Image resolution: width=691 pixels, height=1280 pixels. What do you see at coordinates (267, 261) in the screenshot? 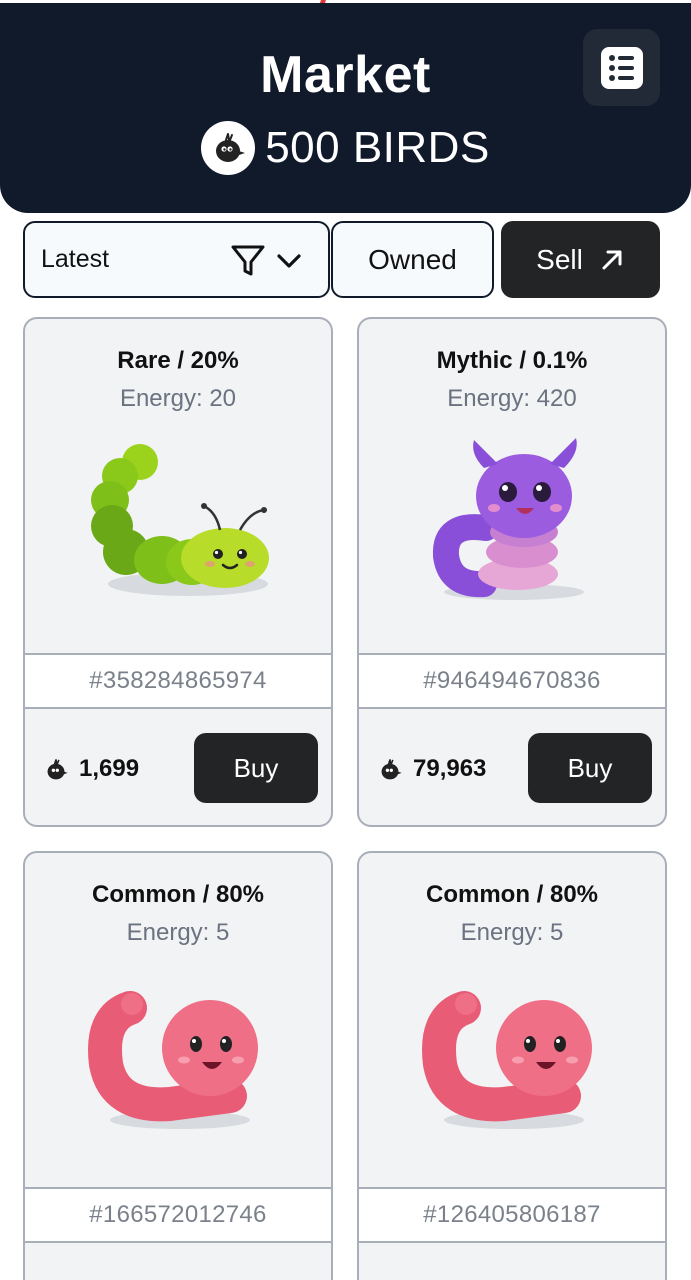
I see `filter-icons` at bounding box center [267, 261].